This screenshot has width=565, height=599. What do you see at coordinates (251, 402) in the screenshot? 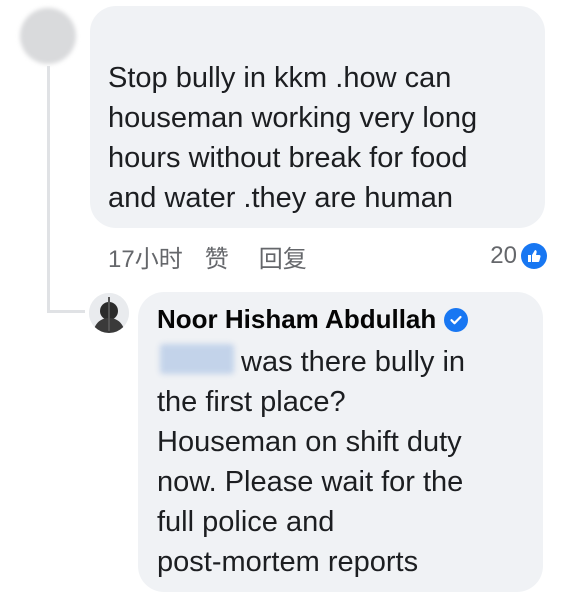
I see `reply-text-line: the first place?` at bounding box center [251, 402].